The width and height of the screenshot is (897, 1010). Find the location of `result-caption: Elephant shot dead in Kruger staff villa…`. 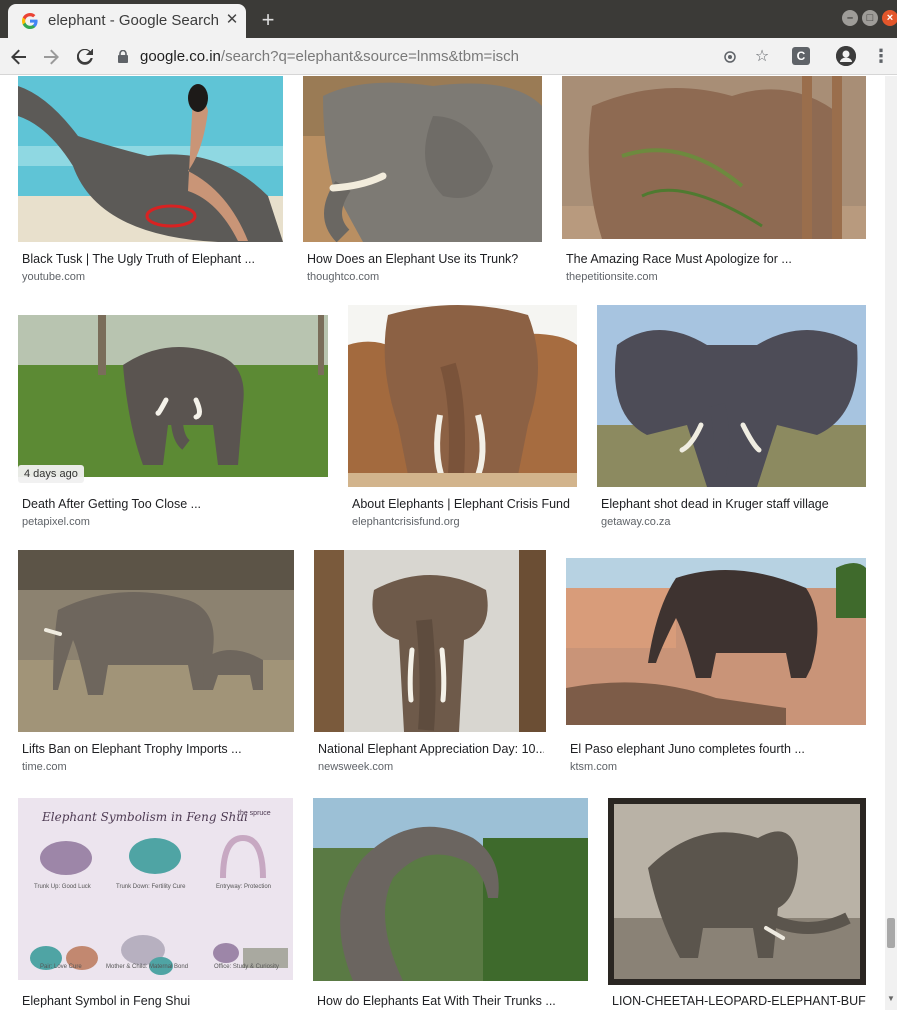

result-caption: Elephant shot dead in Kruger staff villa… is located at coordinates (733, 504).